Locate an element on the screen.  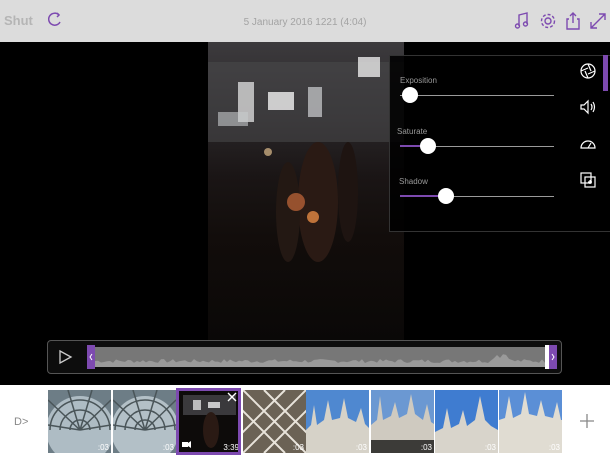
panel-scrollbar is located at coordinates (605, 73).